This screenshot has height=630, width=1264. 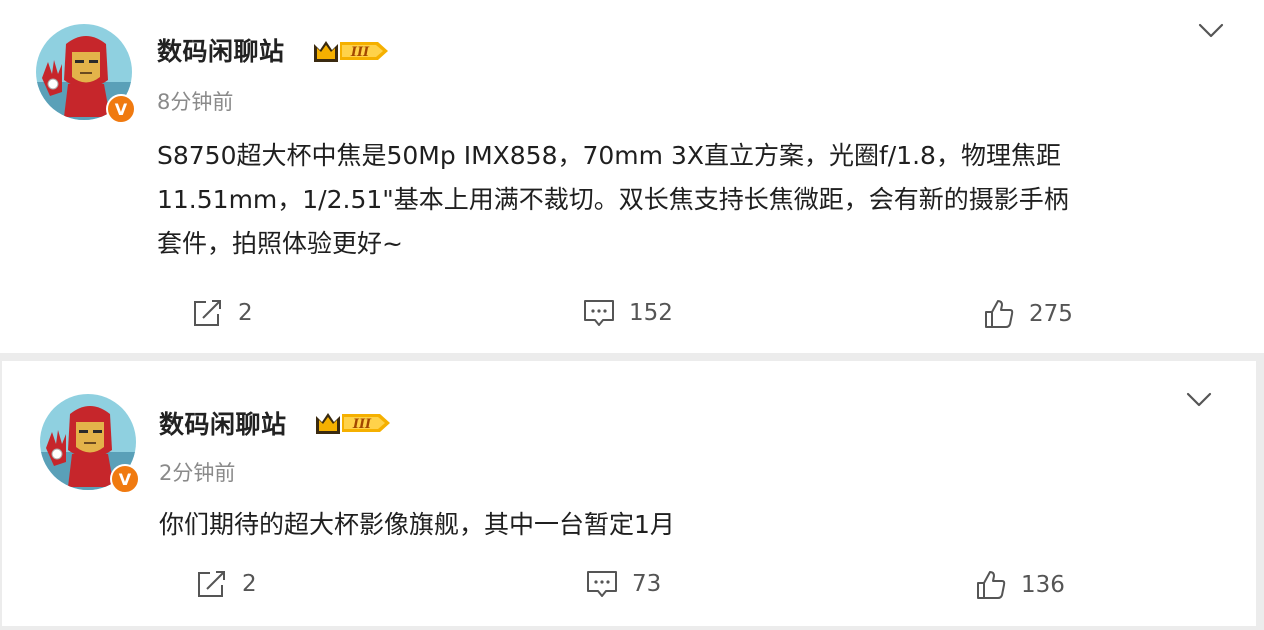 What do you see at coordinates (197, 472) in the screenshot?
I see `post-time: 2分钟前` at bounding box center [197, 472].